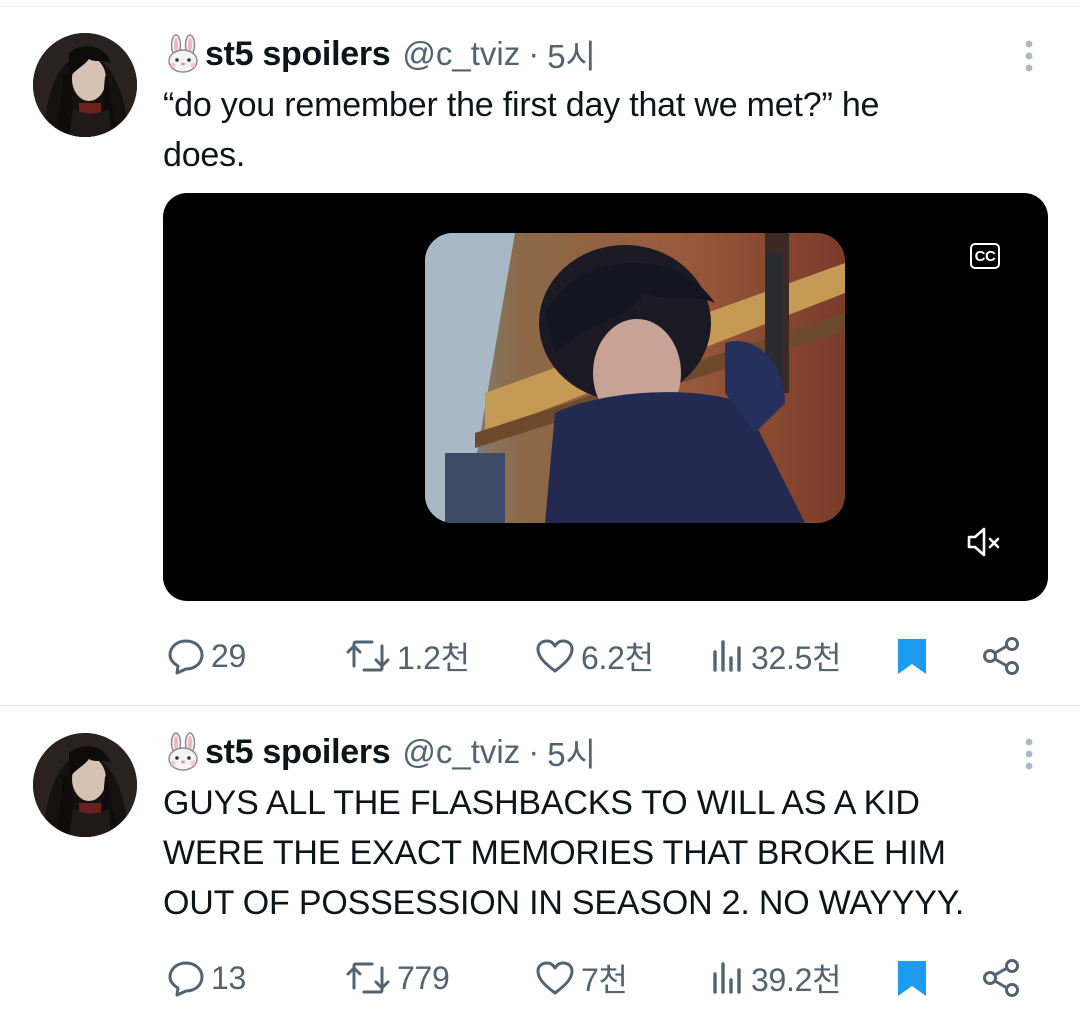 This screenshot has height=1030, width=1080. I want to click on like-count: 6.2천, so click(617, 658).